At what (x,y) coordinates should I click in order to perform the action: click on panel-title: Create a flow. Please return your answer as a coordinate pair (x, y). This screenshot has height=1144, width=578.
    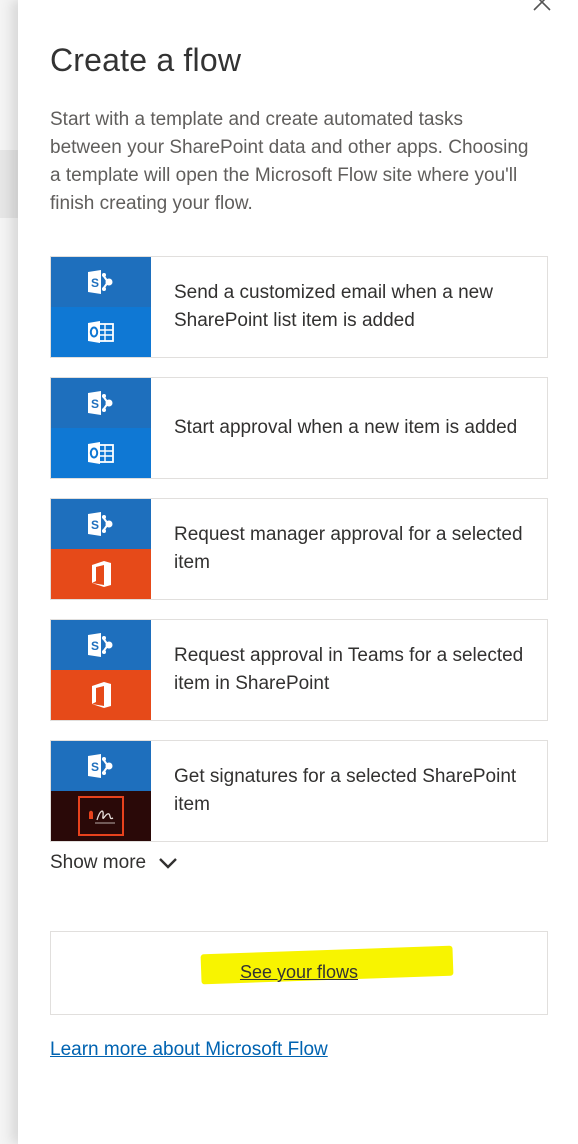
    Looking at the image, I should click on (146, 60).